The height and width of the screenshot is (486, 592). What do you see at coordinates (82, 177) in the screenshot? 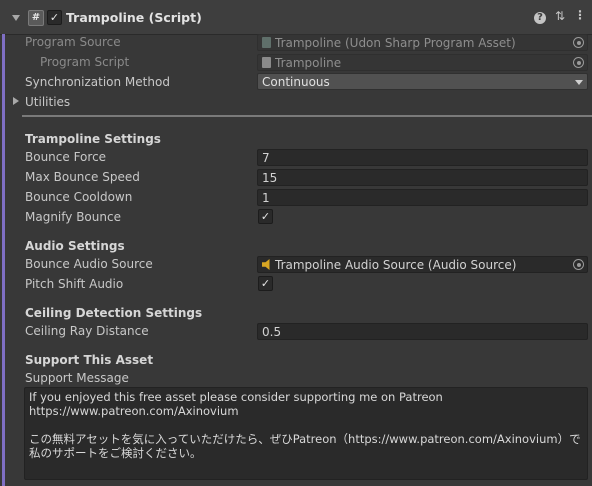
I see `max-bounce-speed-label: Max Bounce Speed` at bounding box center [82, 177].